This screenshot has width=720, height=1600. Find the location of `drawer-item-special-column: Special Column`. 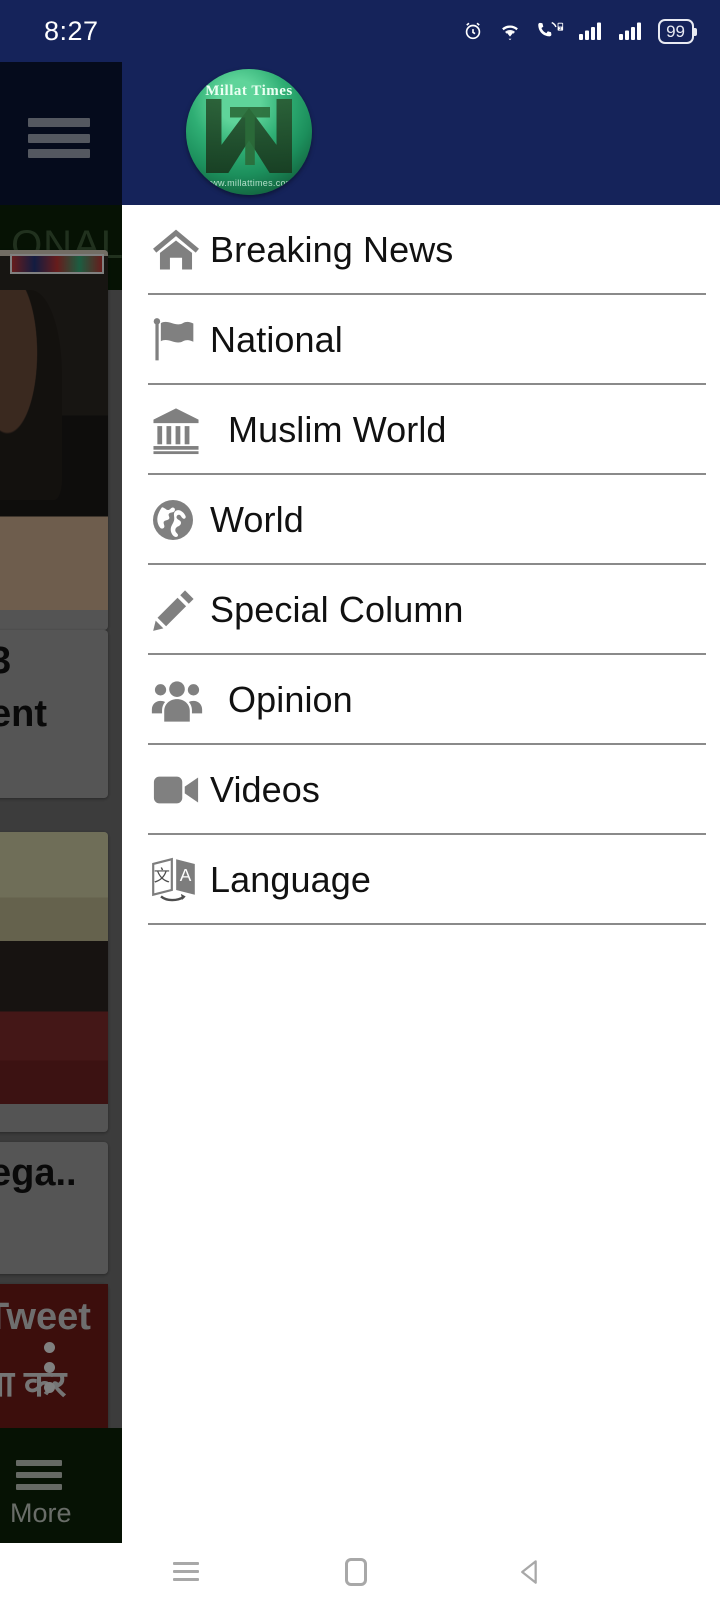

drawer-item-special-column: Special Column is located at coordinates (421, 610).